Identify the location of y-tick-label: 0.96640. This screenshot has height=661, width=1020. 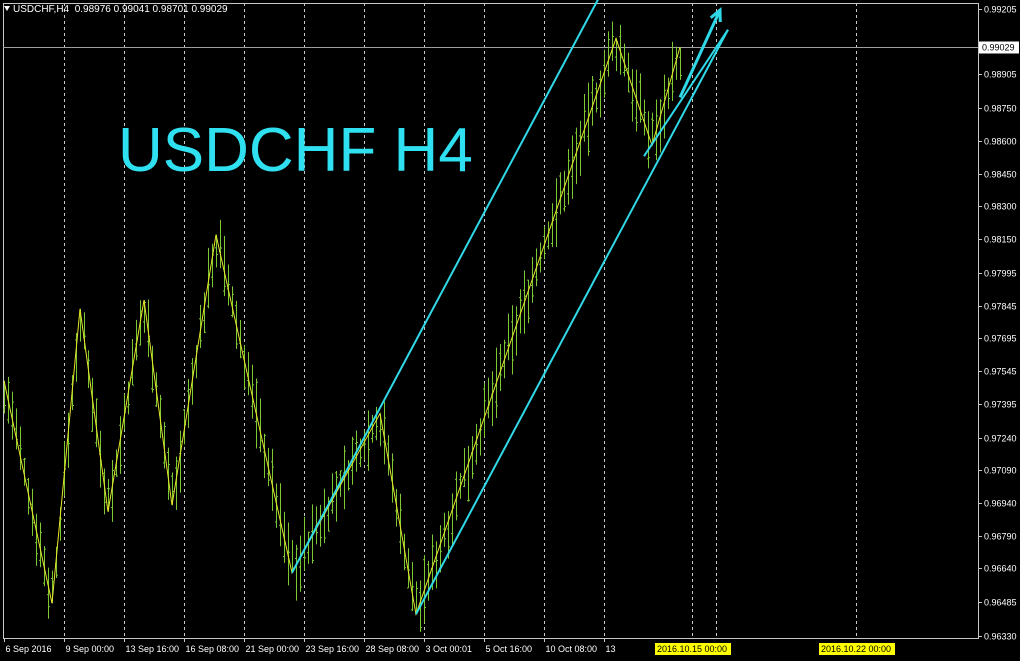
(1000, 569).